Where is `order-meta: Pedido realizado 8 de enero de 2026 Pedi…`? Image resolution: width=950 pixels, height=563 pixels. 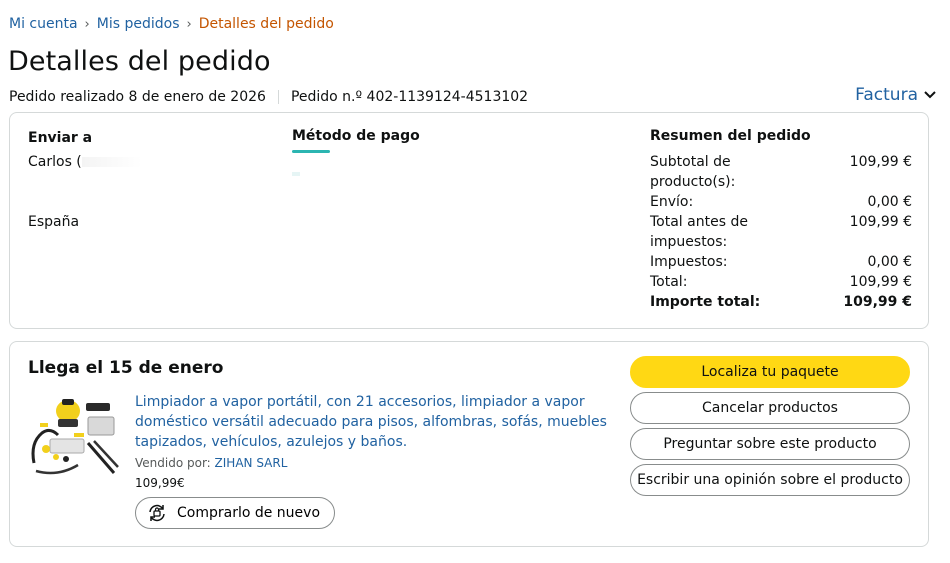 order-meta: Pedido realizado 8 de enero de 2026 Pedi… is located at coordinates (268, 97).